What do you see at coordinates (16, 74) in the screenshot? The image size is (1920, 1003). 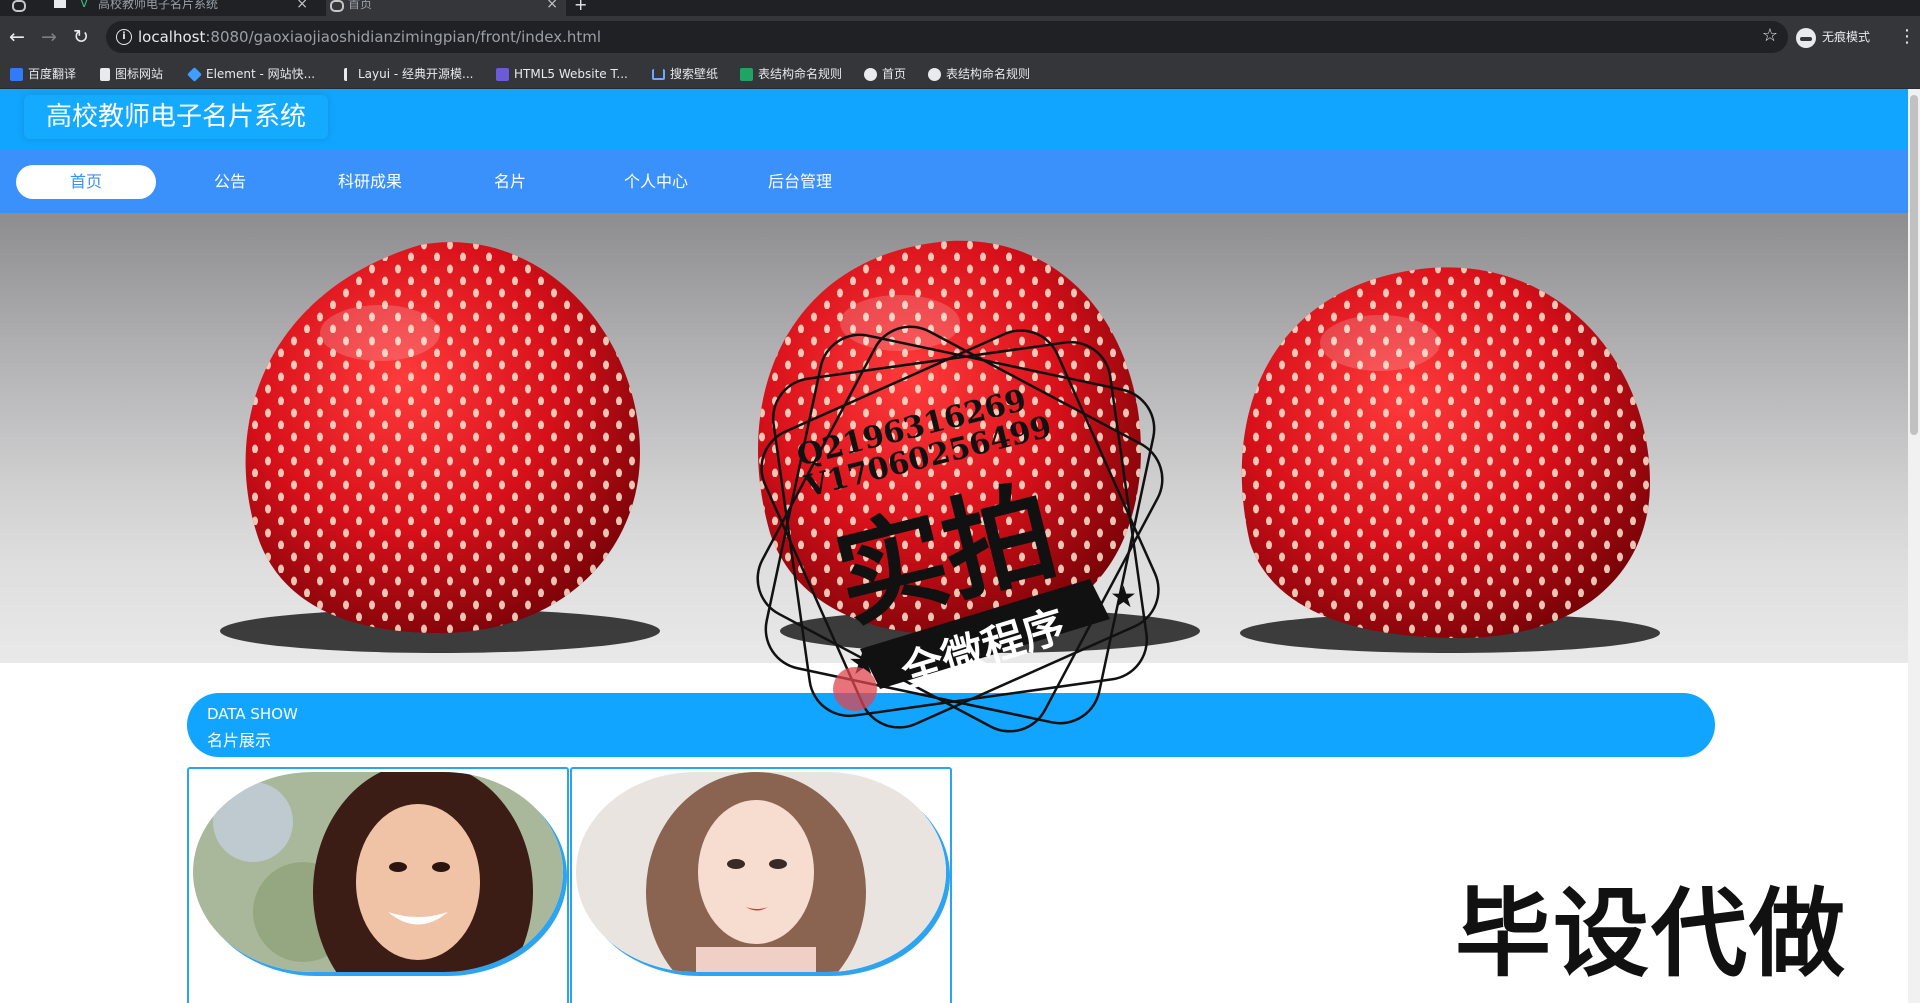 I see `translate-icon` at bounding box center [16, 74].